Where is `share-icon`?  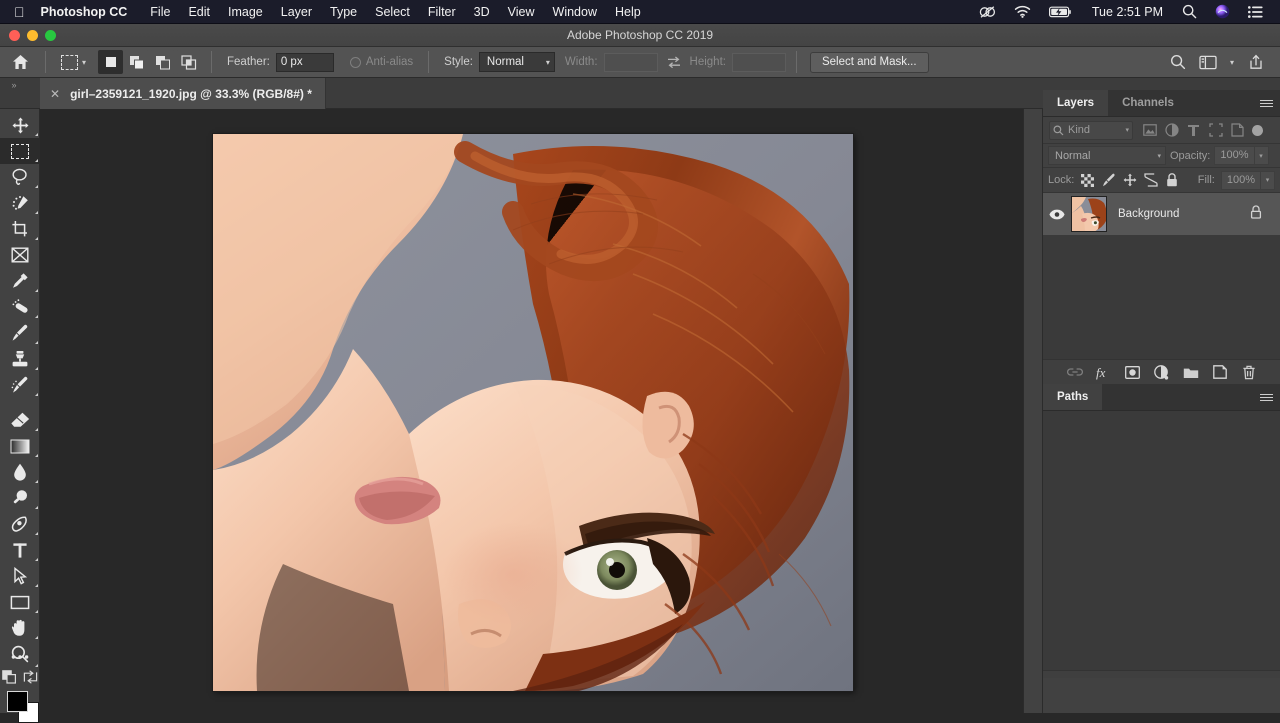 share-icon is located at coordinates (1256, 62).